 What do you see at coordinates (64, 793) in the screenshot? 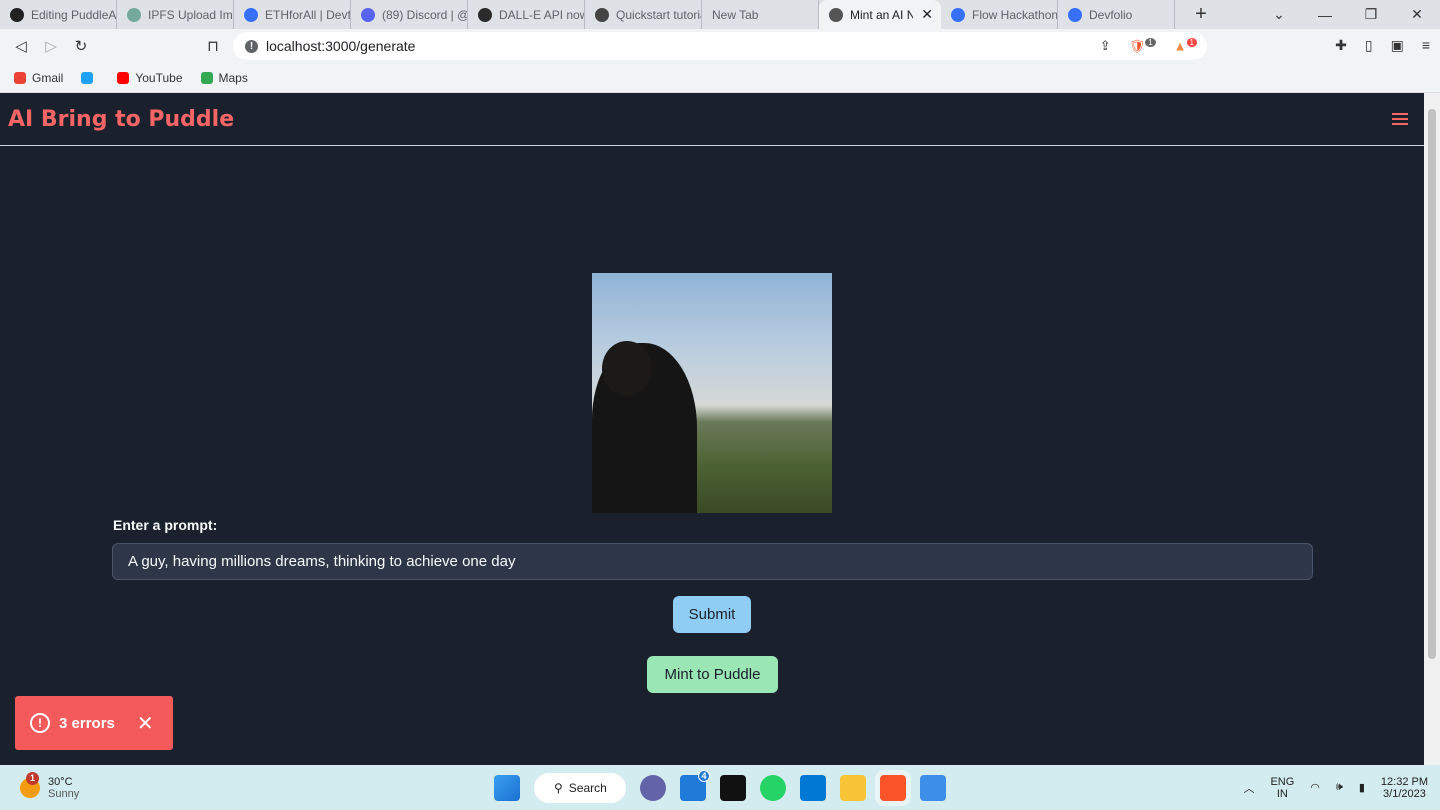
I see `weather-desc: Sunny` at bounding box center [64, 793].